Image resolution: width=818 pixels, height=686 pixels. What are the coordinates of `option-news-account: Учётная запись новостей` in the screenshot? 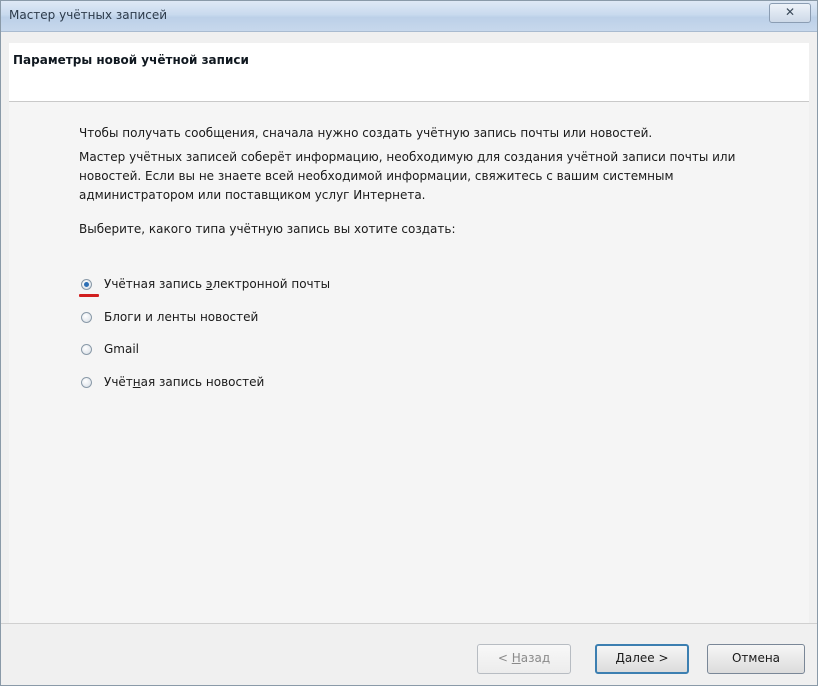 It's located at (172, 382).